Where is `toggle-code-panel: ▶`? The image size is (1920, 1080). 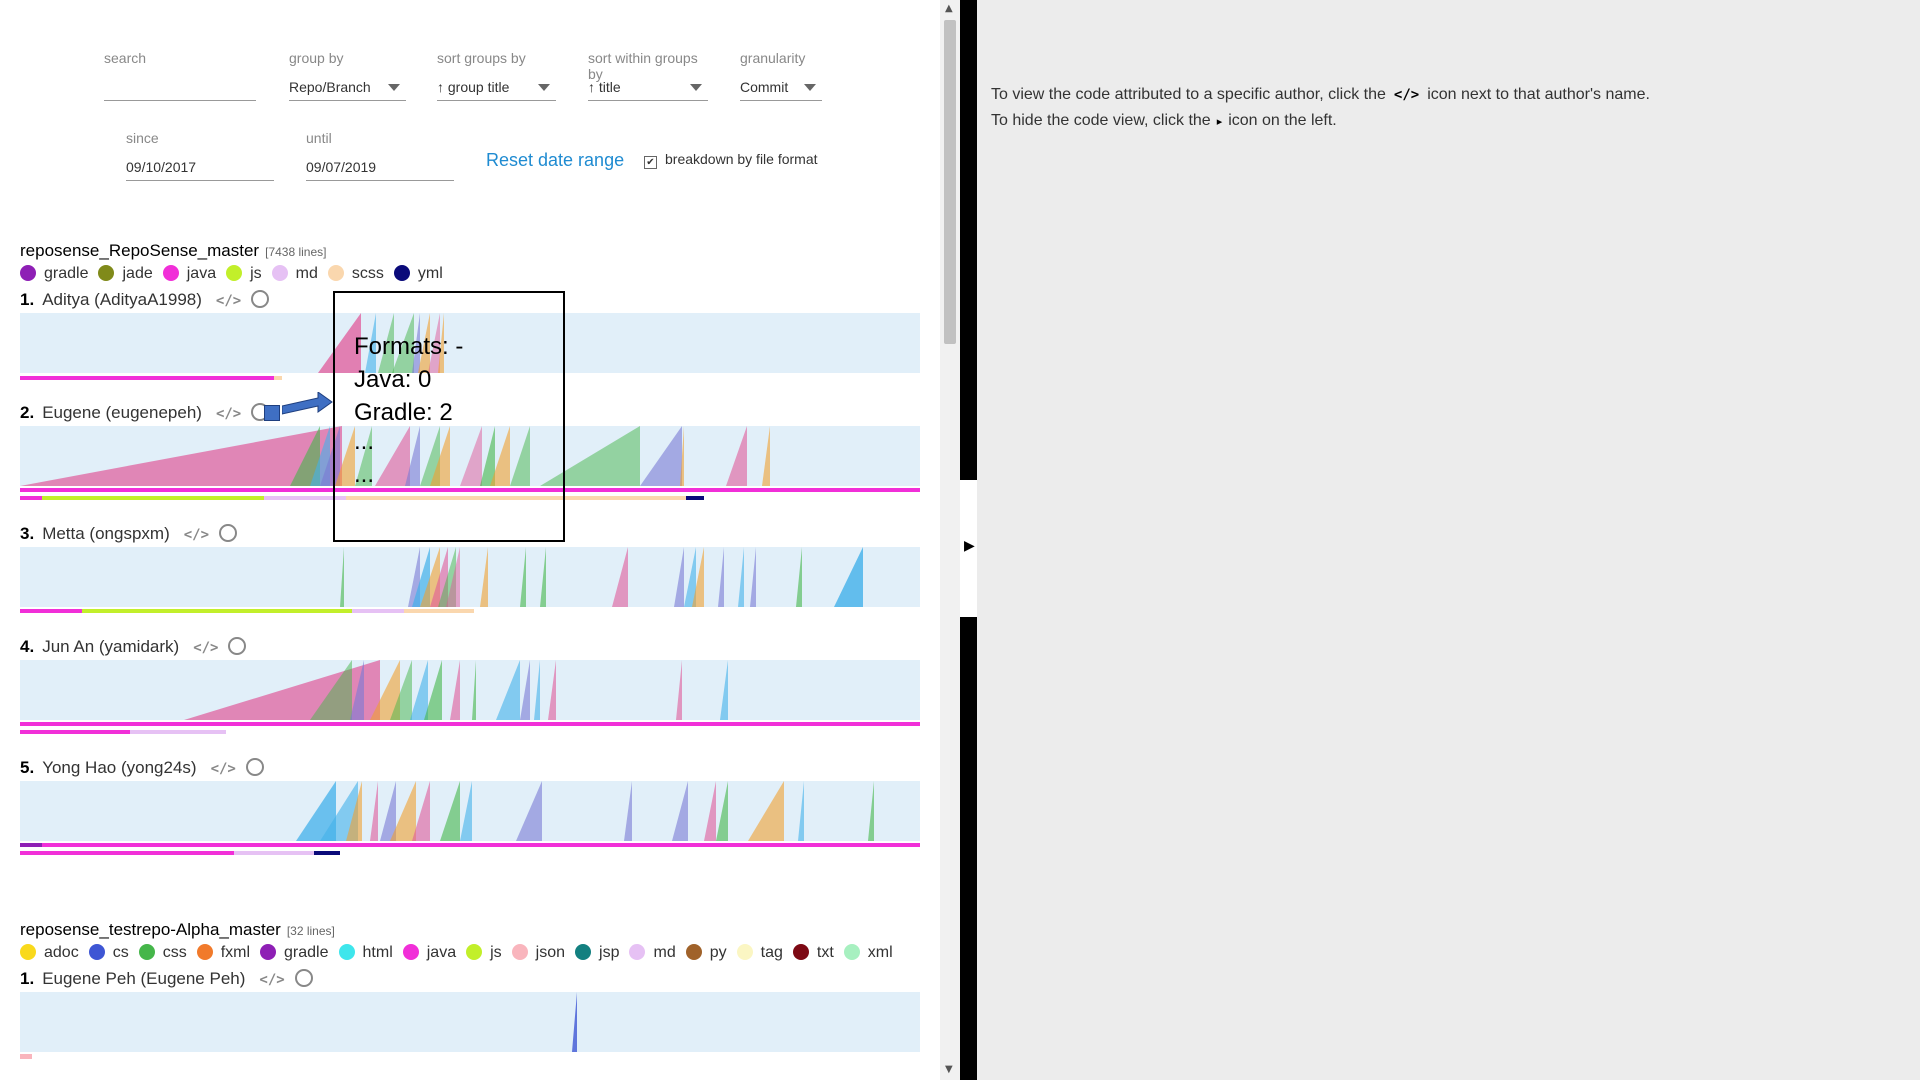 toggle-code-panel: ▶ is located at coordinates (968, 548).